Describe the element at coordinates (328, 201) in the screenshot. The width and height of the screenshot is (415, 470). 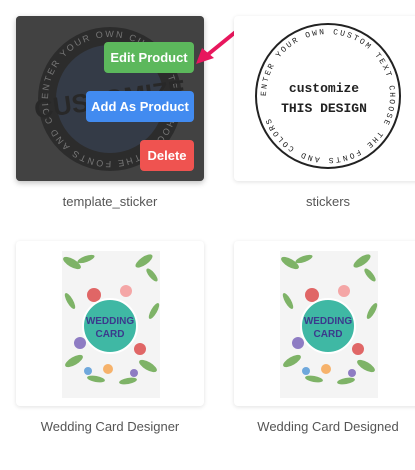
I see `caption-stickers: stickers` at that location.